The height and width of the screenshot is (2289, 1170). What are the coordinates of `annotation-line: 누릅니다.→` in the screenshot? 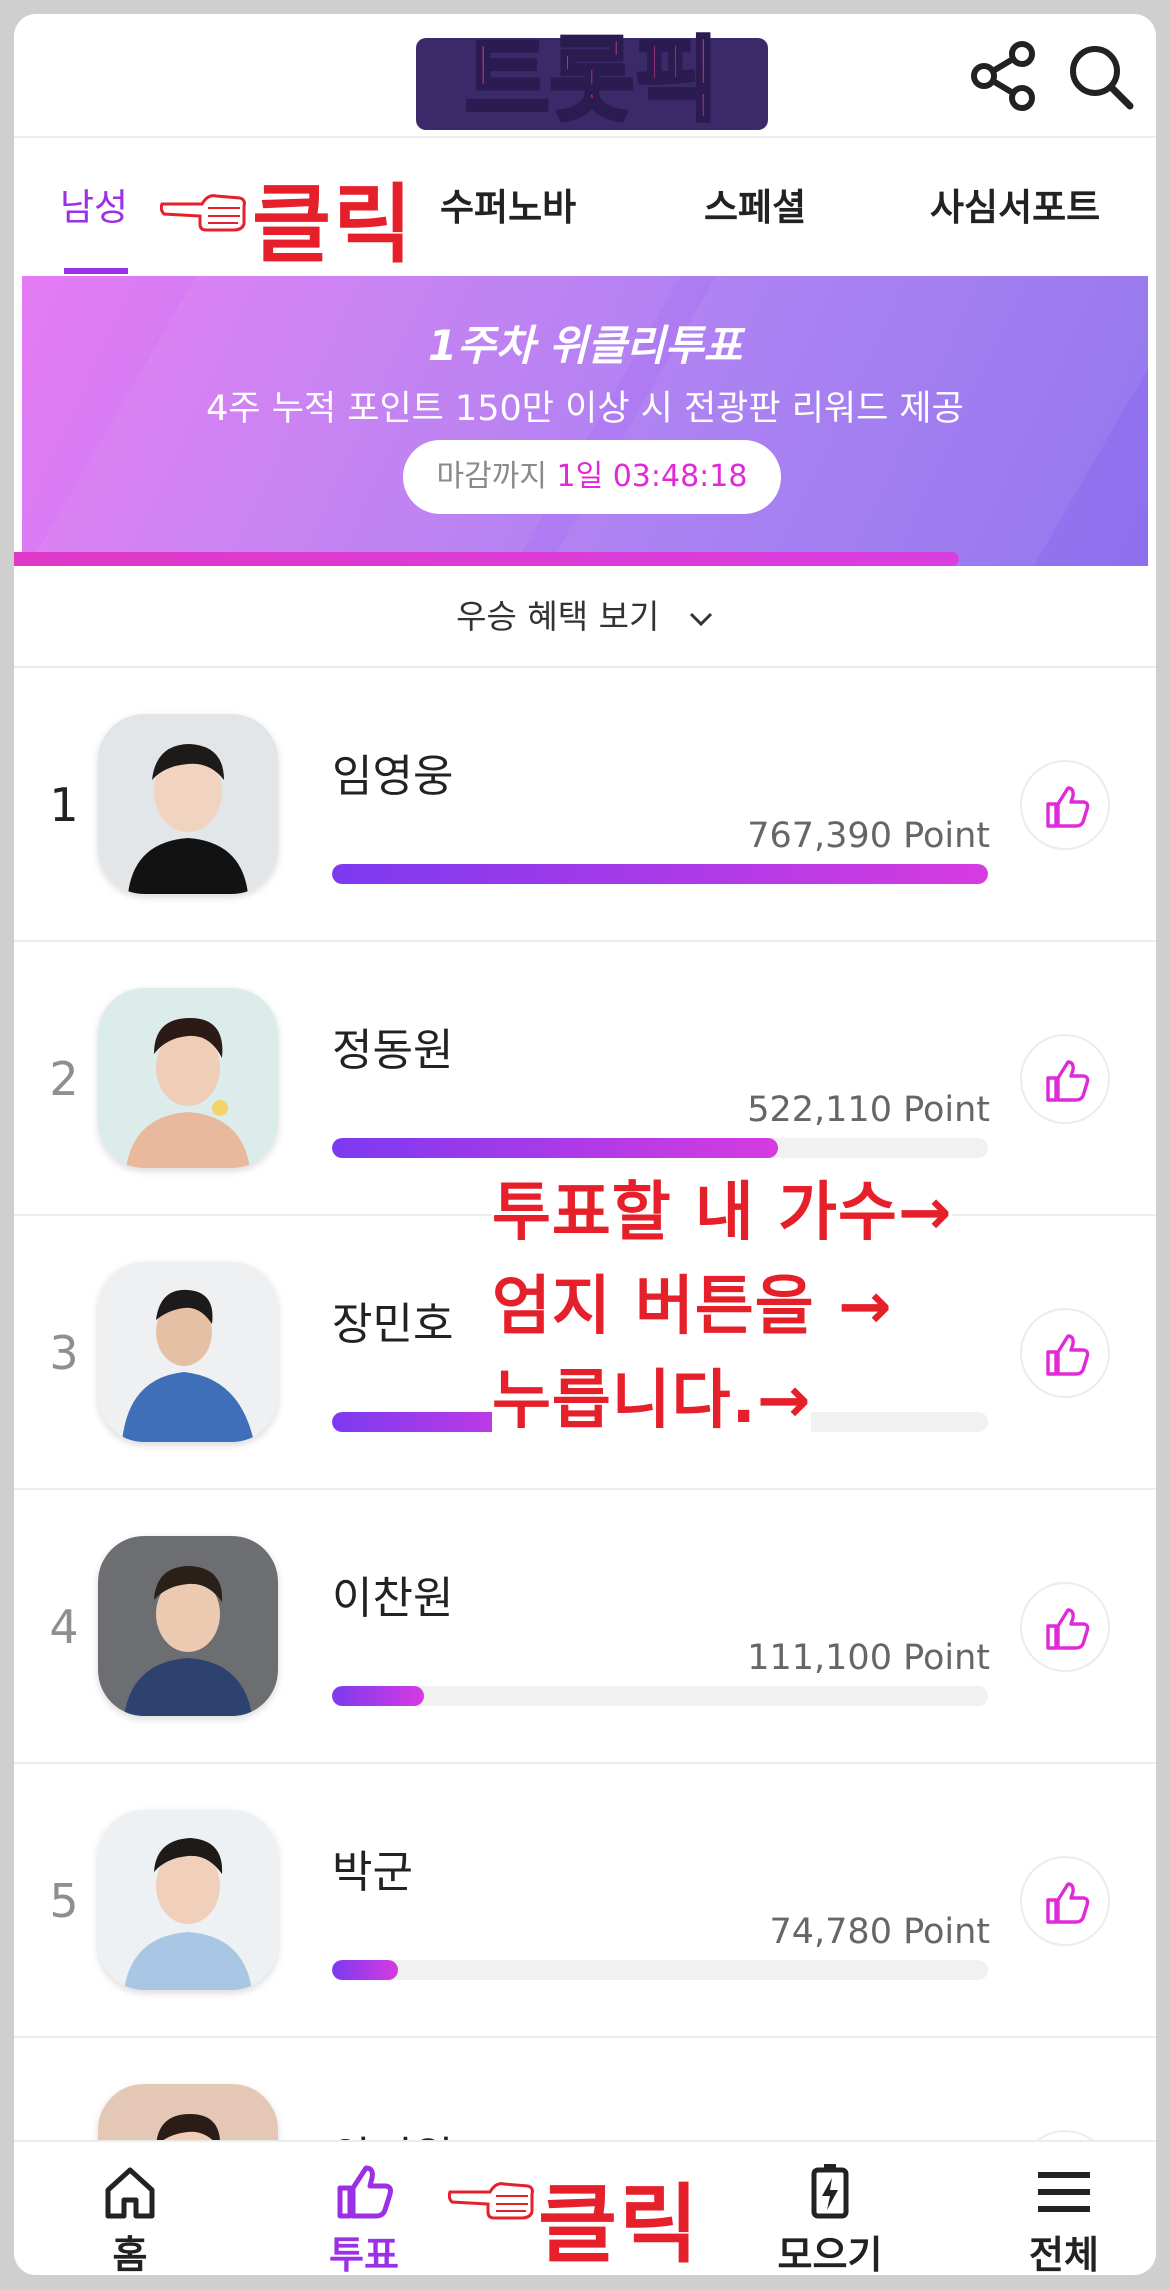 It's located at (652, 1401).